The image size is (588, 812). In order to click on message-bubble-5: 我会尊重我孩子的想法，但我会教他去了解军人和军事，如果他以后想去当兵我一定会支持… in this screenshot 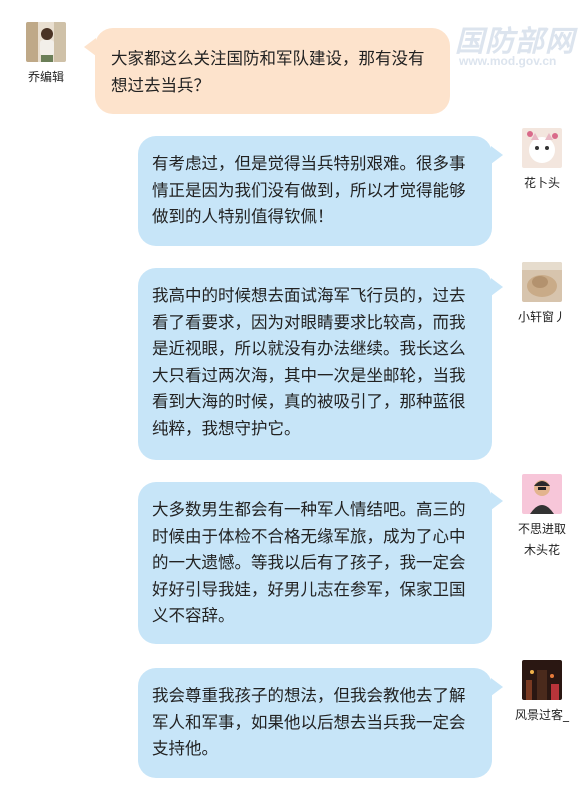, I will do `click(315, 723)`.